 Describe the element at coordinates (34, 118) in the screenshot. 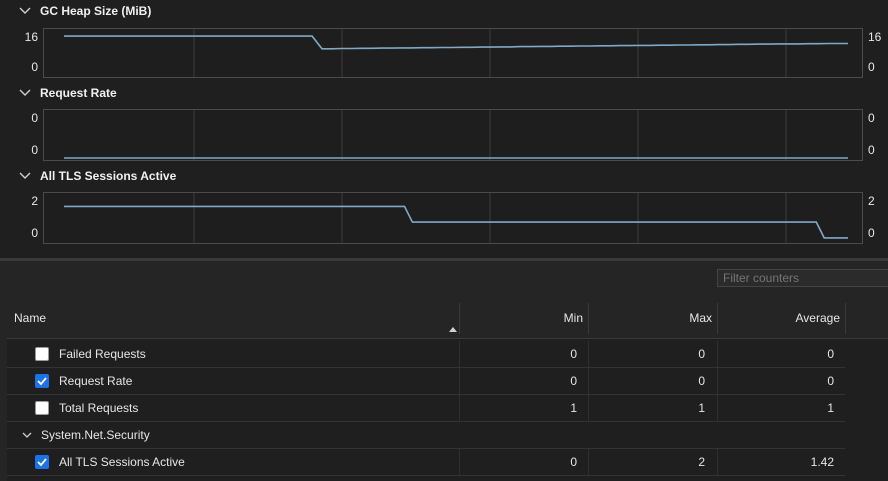

I see `y-axis-max-label-left: 0` at that location.